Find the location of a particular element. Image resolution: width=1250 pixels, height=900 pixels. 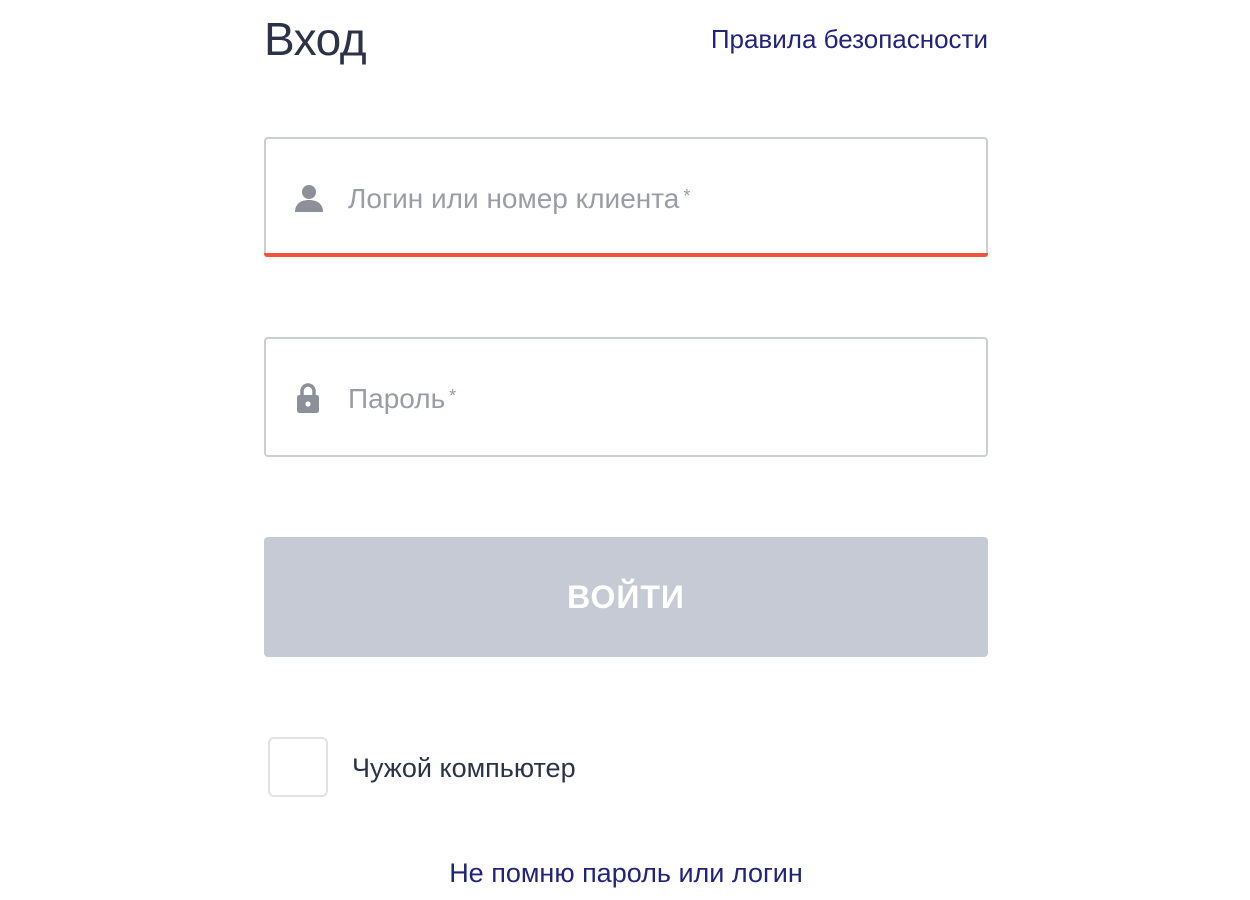

page-title: Вход is located at coordinates (315, 39).